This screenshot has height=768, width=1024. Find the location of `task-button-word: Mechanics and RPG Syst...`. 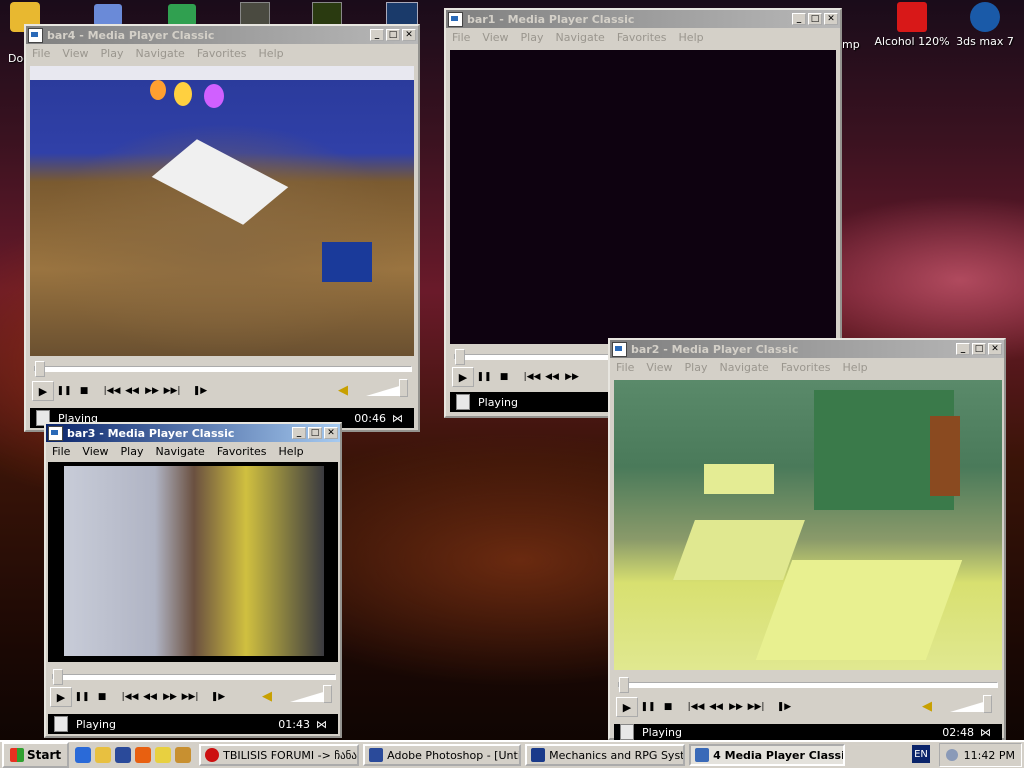

task-button-word: Mechanics and RPG Syst... is located at coordinates (605, 755).